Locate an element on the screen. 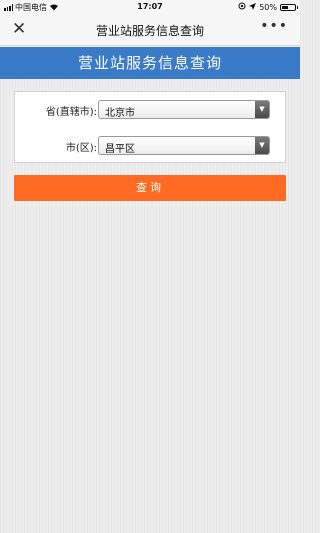 The height and width of the screenshot is (533, 320). province-select: 北京市 ▼ is located at coordinates (184, 109).